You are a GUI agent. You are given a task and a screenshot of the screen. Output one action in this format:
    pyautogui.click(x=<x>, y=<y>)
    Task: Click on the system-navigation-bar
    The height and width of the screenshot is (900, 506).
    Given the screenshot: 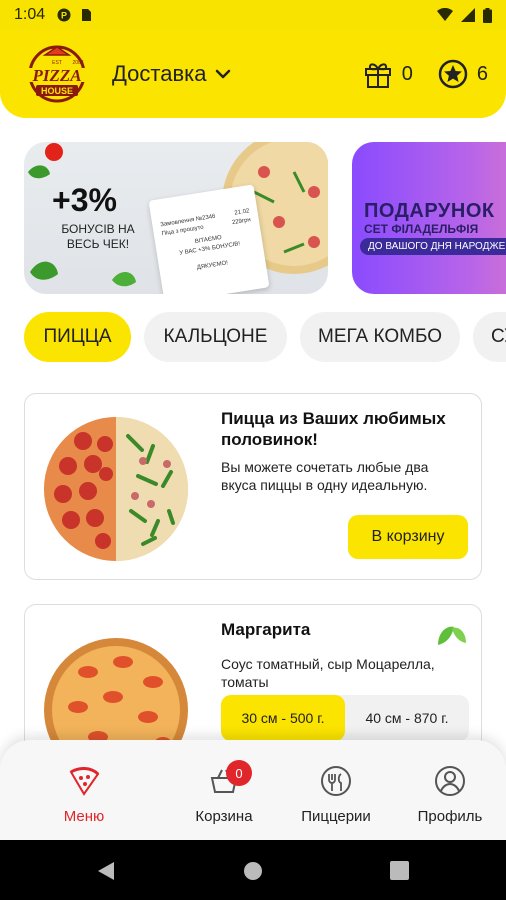 What is the action you would take?
    pyautogui.click(x=253, y=870)
    